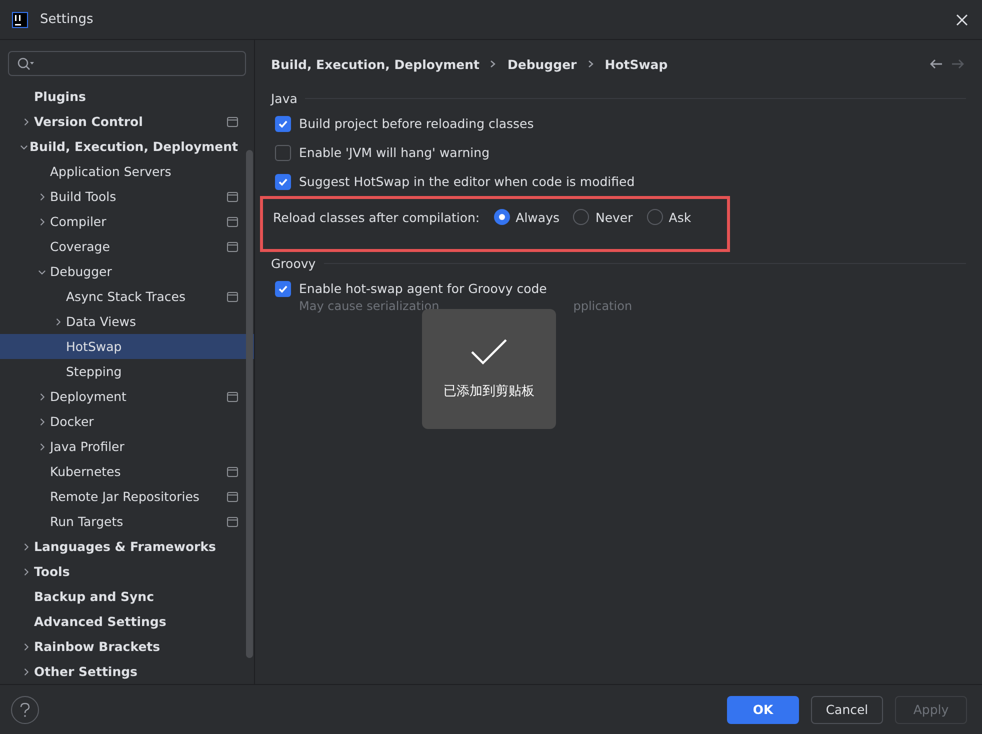 Image resolution: width=982 pixels, height=734 pixels. I want to click on scrollbar, so click(249, 404).